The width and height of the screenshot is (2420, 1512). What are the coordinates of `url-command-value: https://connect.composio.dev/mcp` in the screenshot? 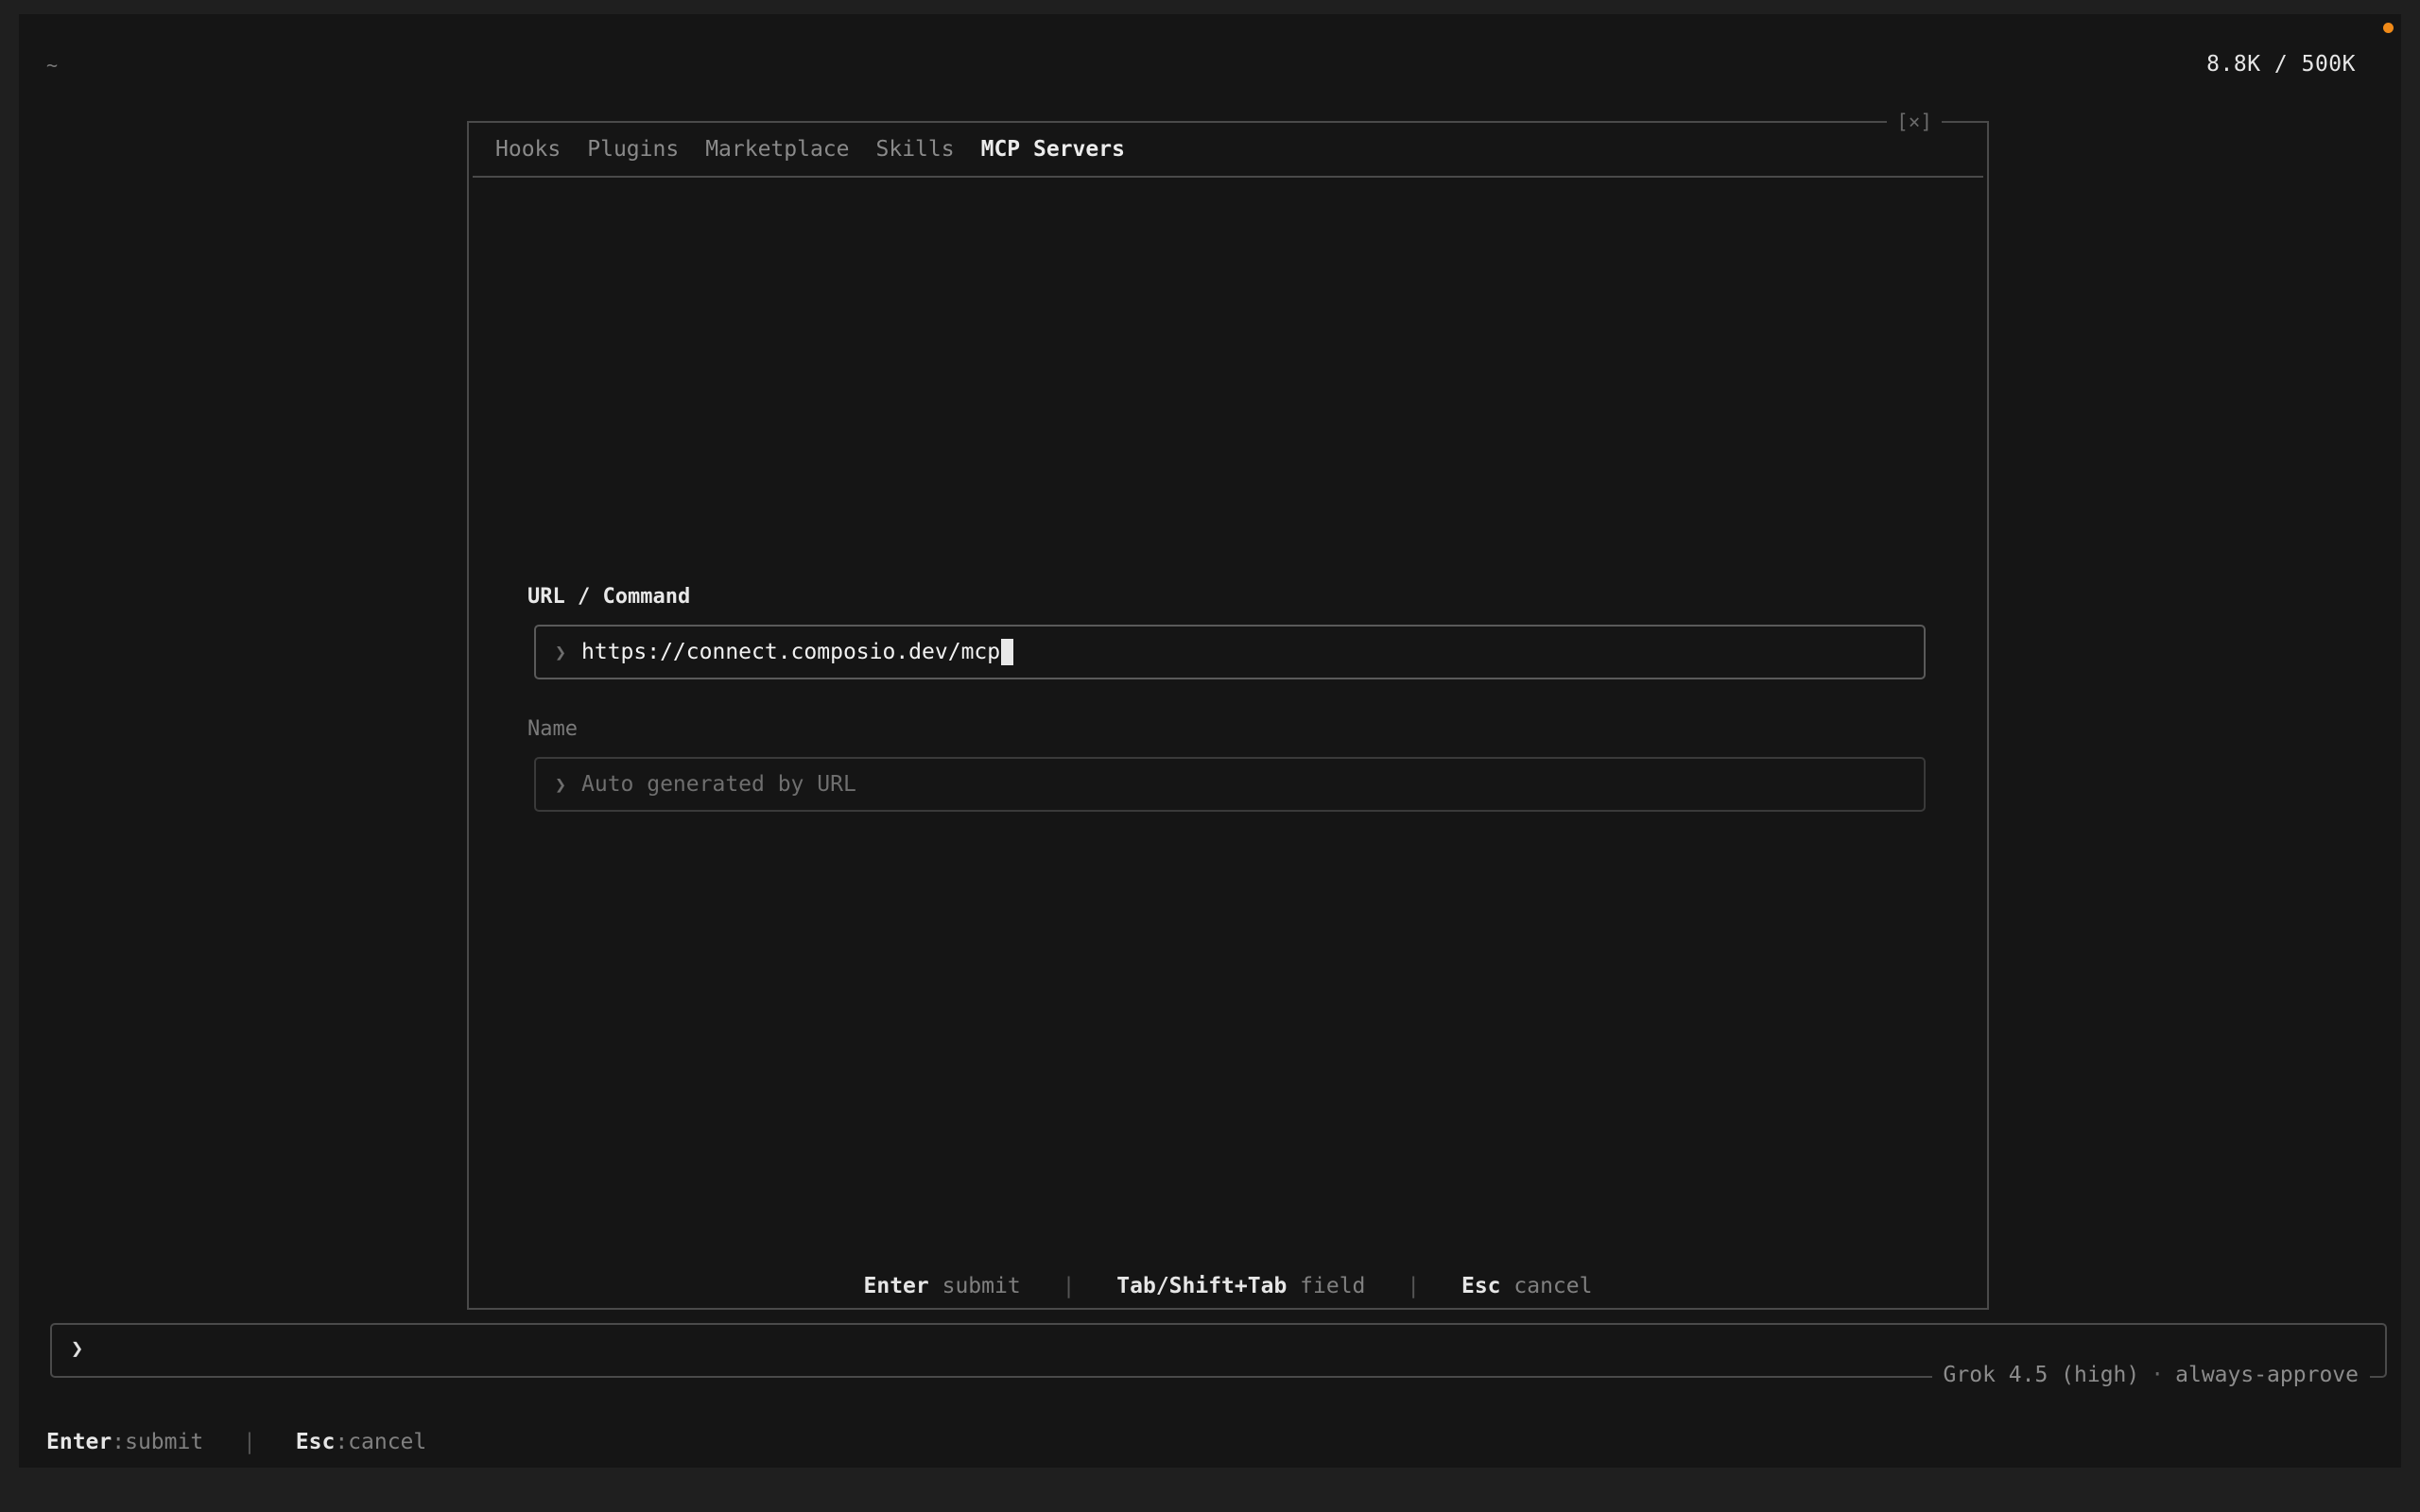 It's located at (791, 652).